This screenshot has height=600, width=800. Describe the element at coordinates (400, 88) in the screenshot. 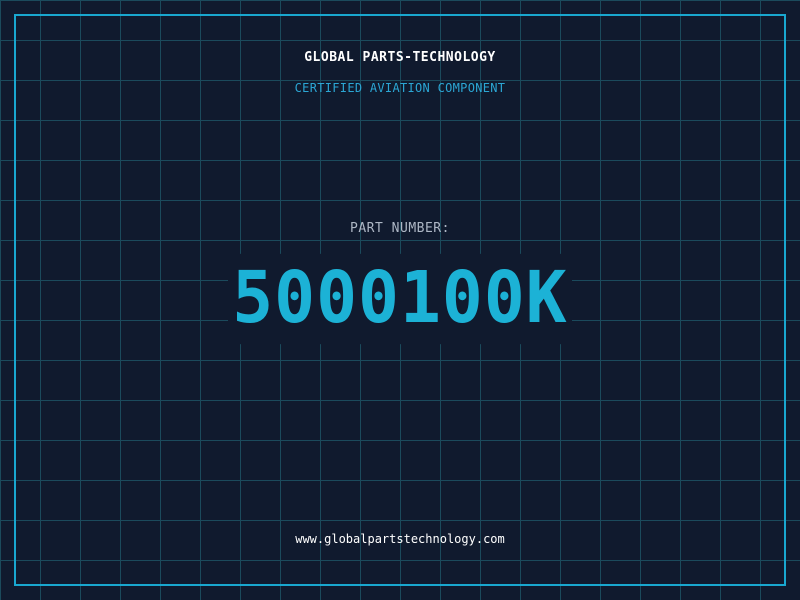

I see `certification-subtitle: CERTIFIED AVIATION COMPONENT` at that location.